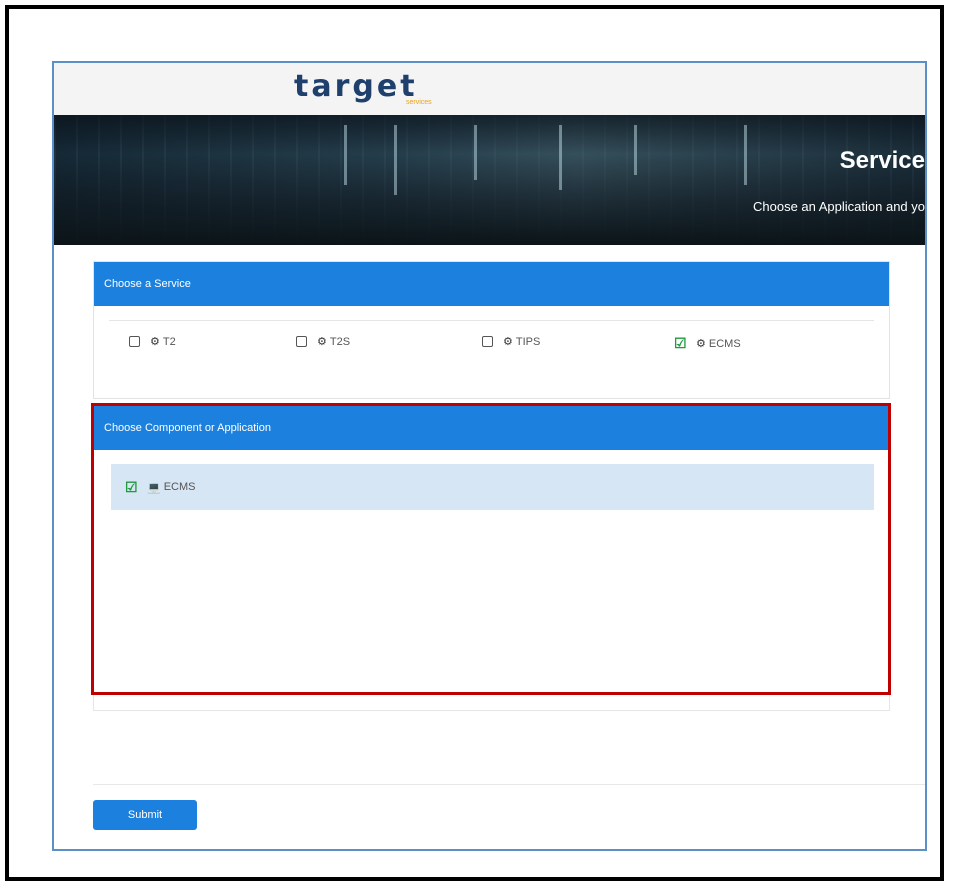  Describe the element at coordinates (145, 815) in the screenshot. I see `submit-button: Submit` at that location.